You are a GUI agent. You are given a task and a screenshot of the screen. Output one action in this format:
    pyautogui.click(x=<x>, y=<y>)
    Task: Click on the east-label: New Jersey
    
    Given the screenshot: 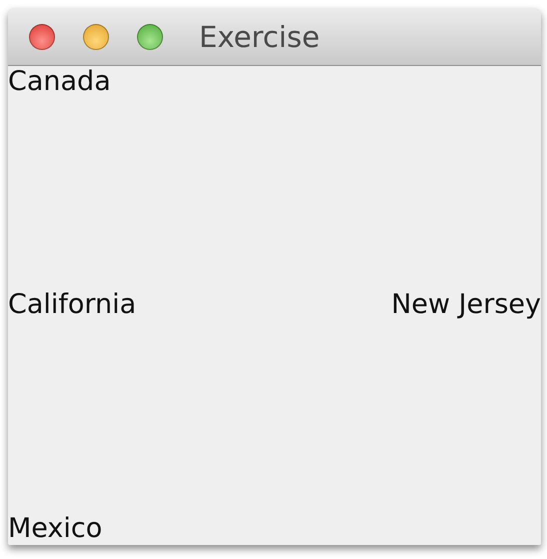 What is the action you would take?
    pyautogui.click(x=466, y=305)
    